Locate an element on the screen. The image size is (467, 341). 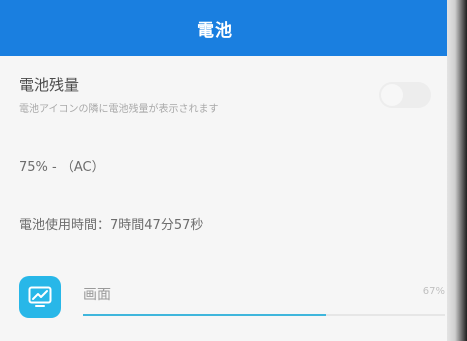
usage-progress-track is located at coordinates (264, 315).